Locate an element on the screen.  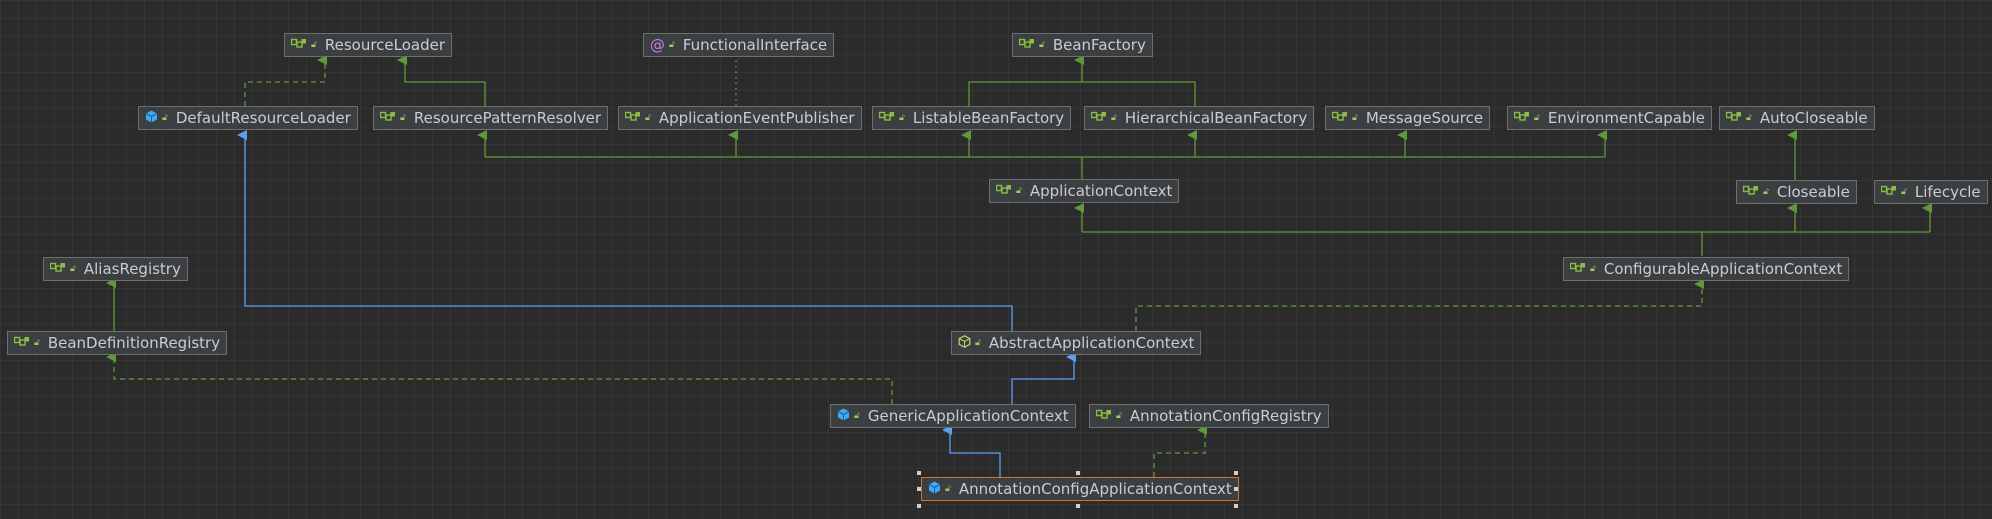
selection-handle-middle-left is located at coordinates (919, 489).